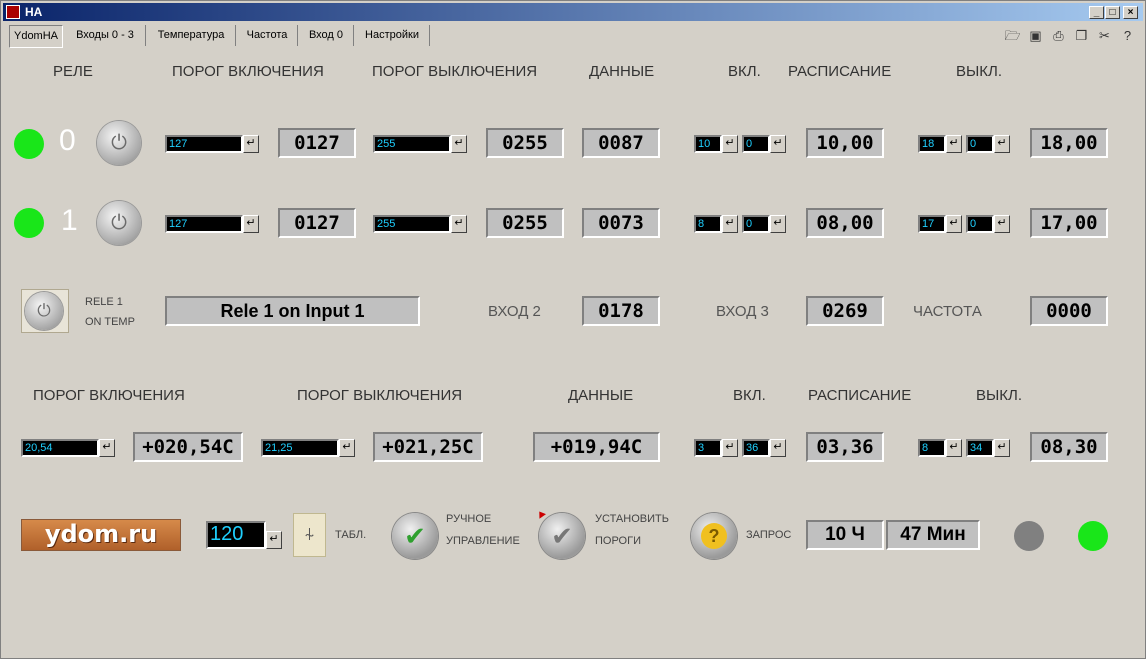 This screenshot has height=659, width=1146. I want to click on relay-1-off-enter-button: ↵, so click(459, 224).